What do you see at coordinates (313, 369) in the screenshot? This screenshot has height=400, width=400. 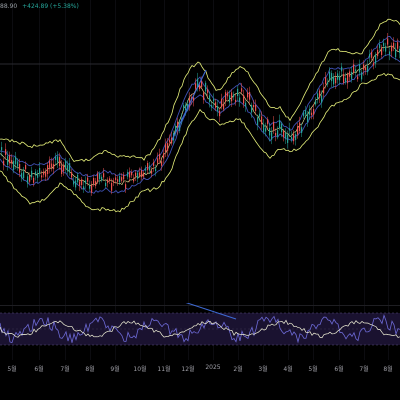 I see `time-axis-tick: 5월` at bounding box center [313, 369].